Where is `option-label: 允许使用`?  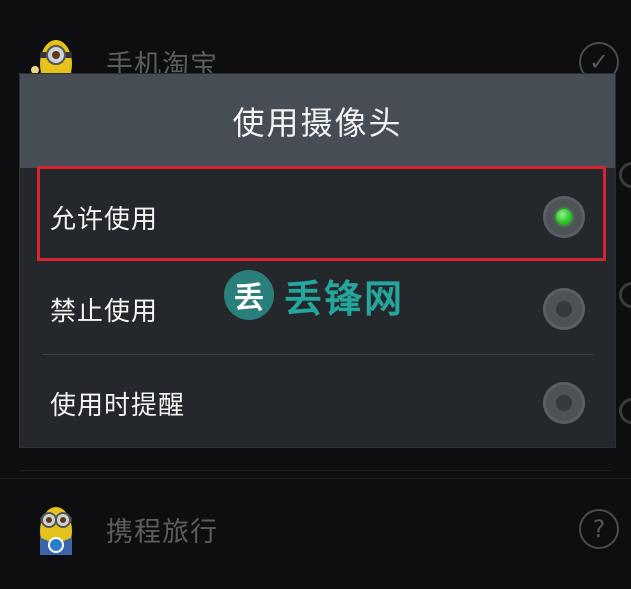 option-label: 允许使用 is located at coordinates (104, 219).